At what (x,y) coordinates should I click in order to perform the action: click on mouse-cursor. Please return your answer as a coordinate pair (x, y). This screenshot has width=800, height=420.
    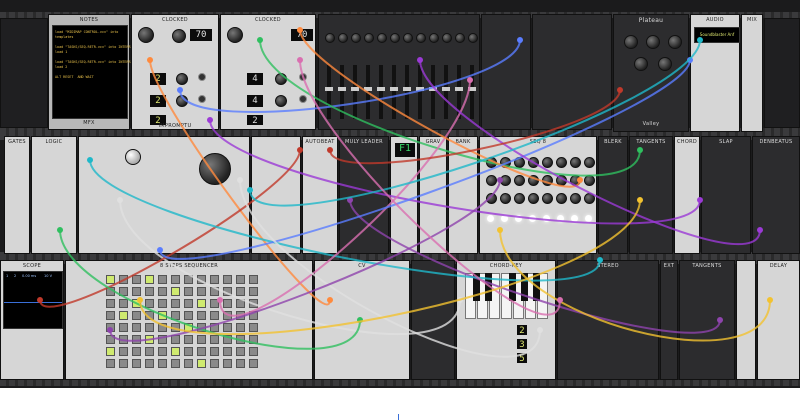
    Looking at the image, I should click on (398, 417).